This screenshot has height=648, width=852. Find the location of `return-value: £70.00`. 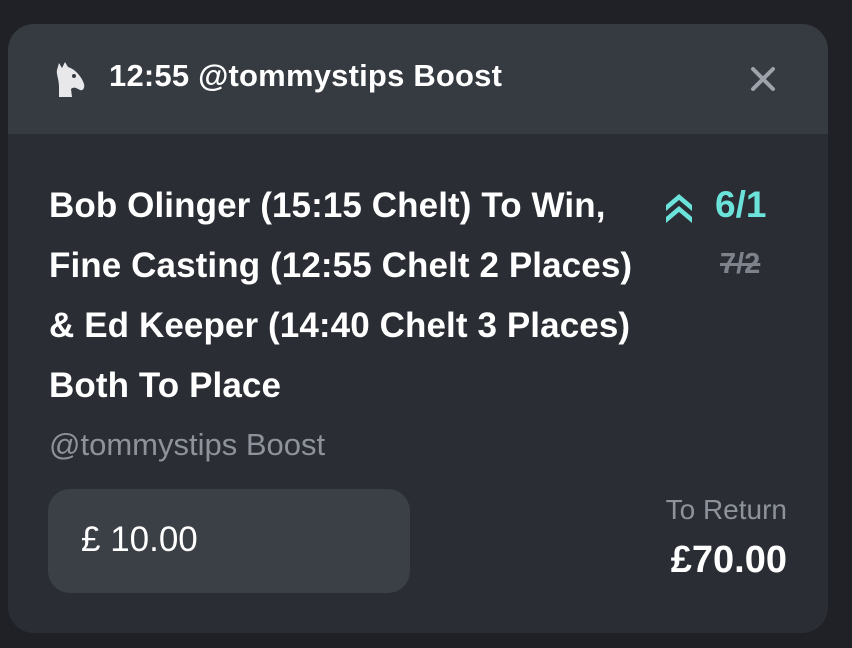

return-value: £70.00 is located at coordinates (728, 560).